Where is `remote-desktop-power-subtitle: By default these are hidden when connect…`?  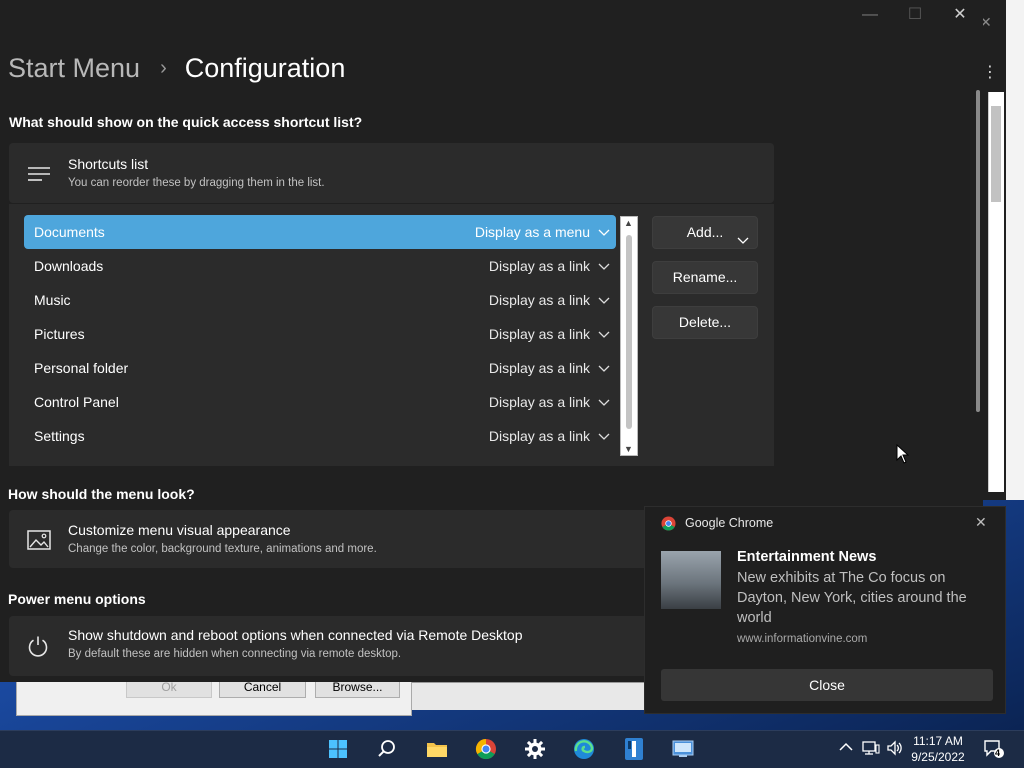 remote-desktop-power-subtitle: By default these are hidden when connect… is located at coordinates (235, 654).